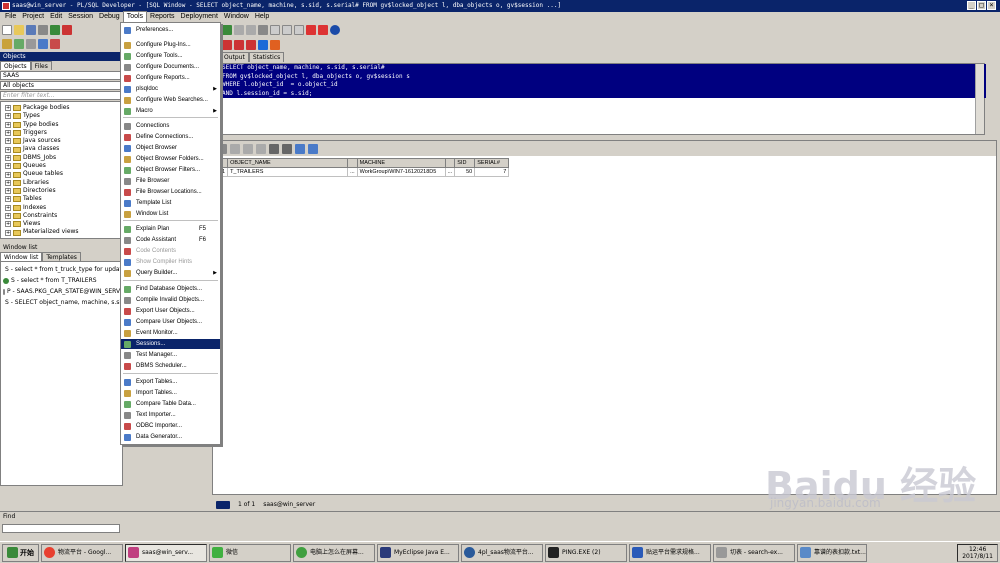 The width and height of the screenshot is (1000, 563). What do you see at coordinates (299, 29) in the screenshot?
I see `cascade-icon` at bounding box center [299, 29].